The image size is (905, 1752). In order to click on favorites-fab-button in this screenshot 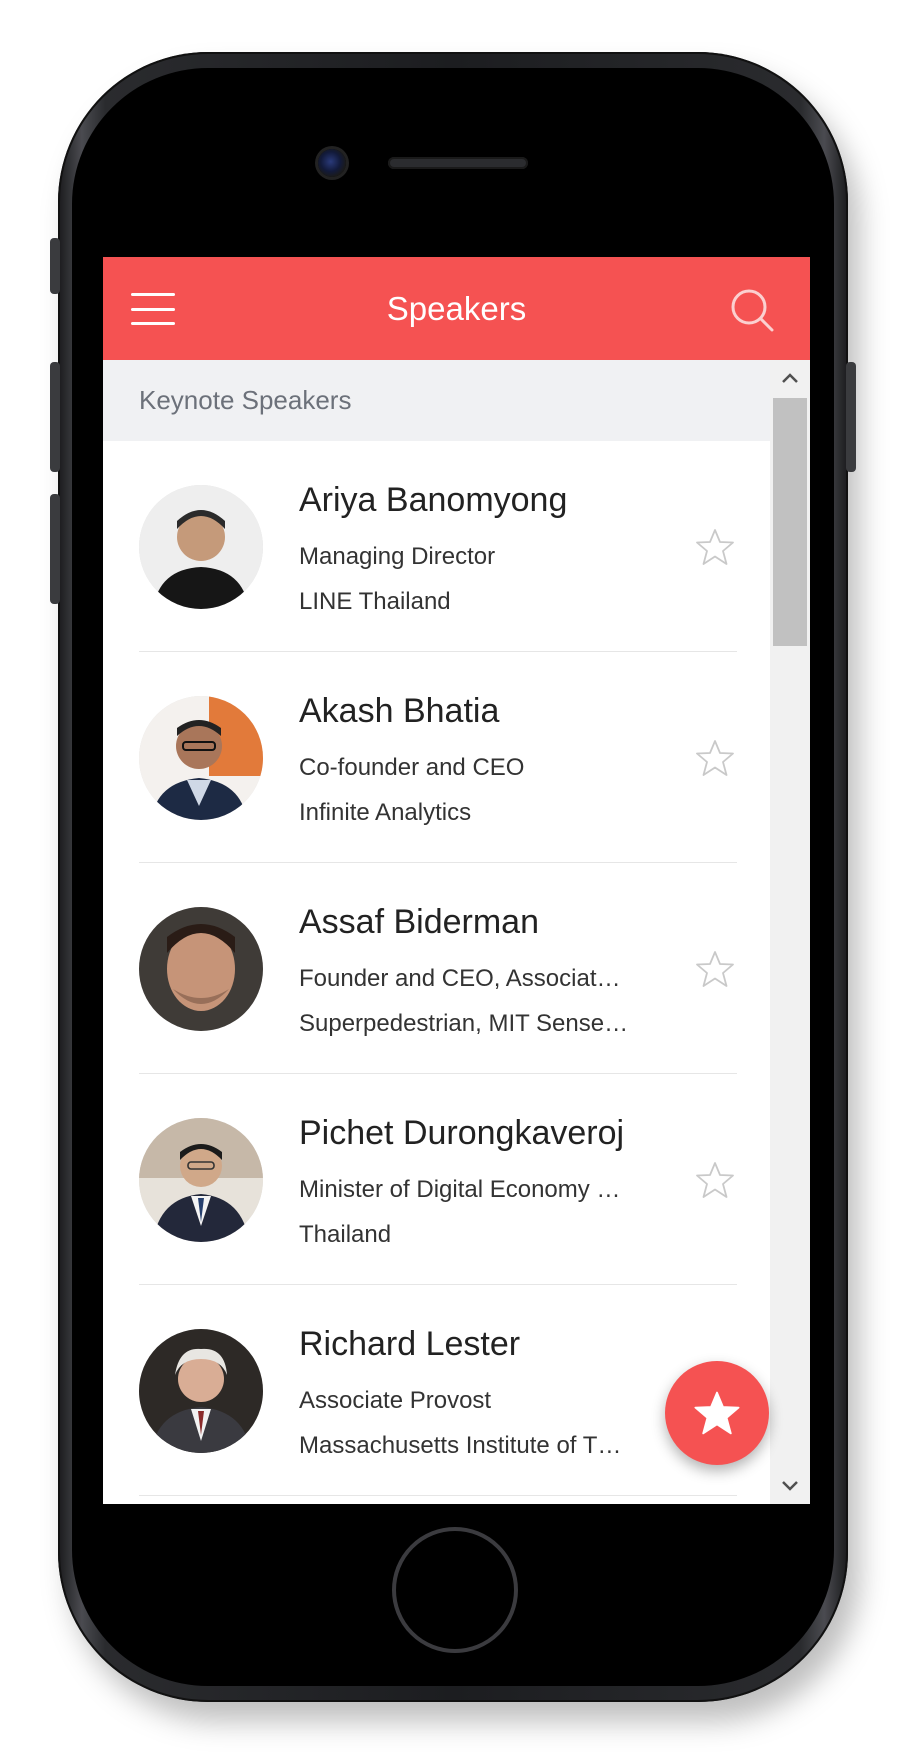, I will do `click(717, 1413)`.